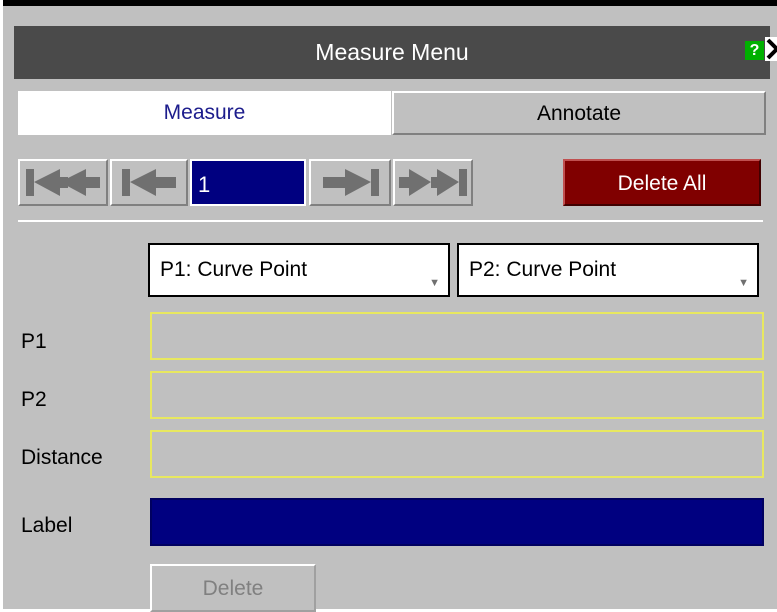 This screenshot has width=777, height=612. What do you see at coordinates (457, 522) in the screenshot?
I see `label-input` at bounding box center [457, 522].